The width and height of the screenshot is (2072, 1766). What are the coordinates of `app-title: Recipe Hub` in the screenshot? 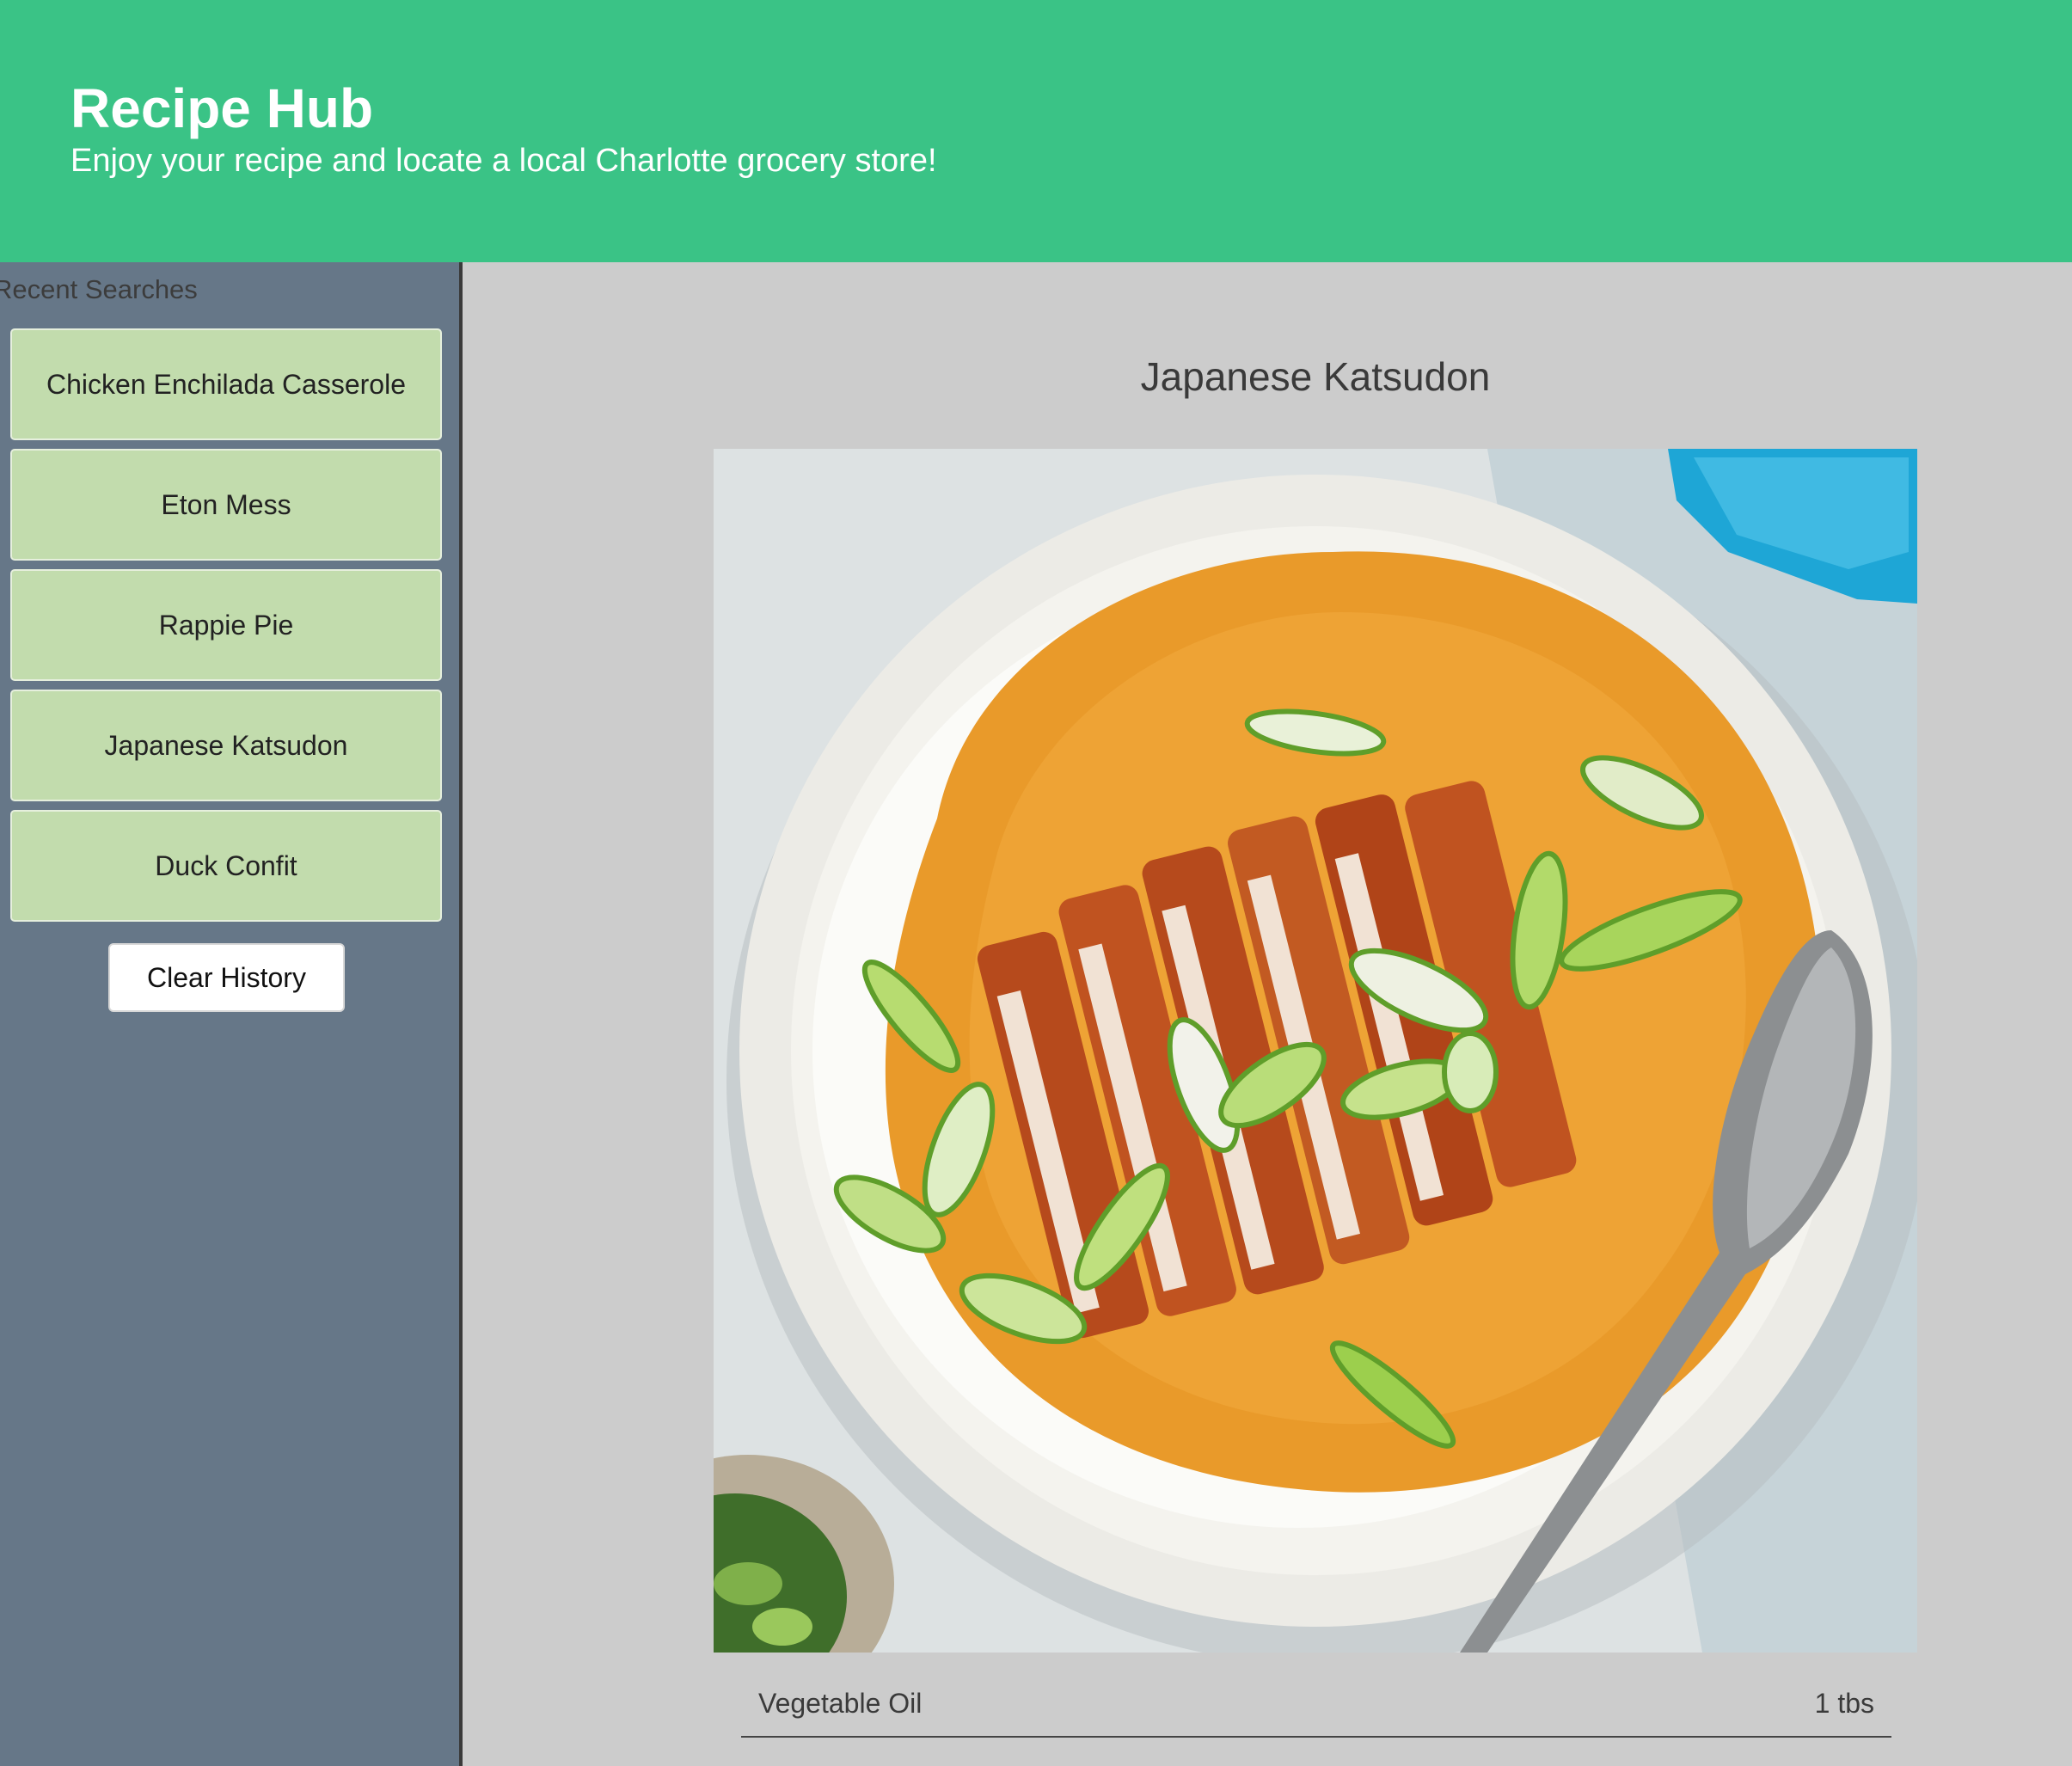 It's located at (222, 108).